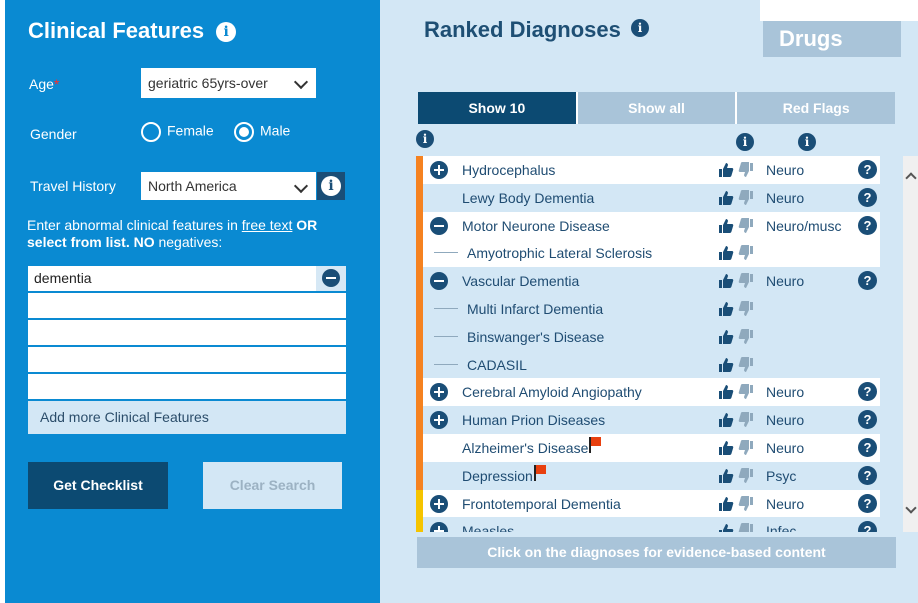 This screenshot has width=918, height=603. What do you see at coordinates (528, 198) in the screenshot?
I see `diagnosis-name: Lewy Body Dementia` at bounding box center [528, 198].